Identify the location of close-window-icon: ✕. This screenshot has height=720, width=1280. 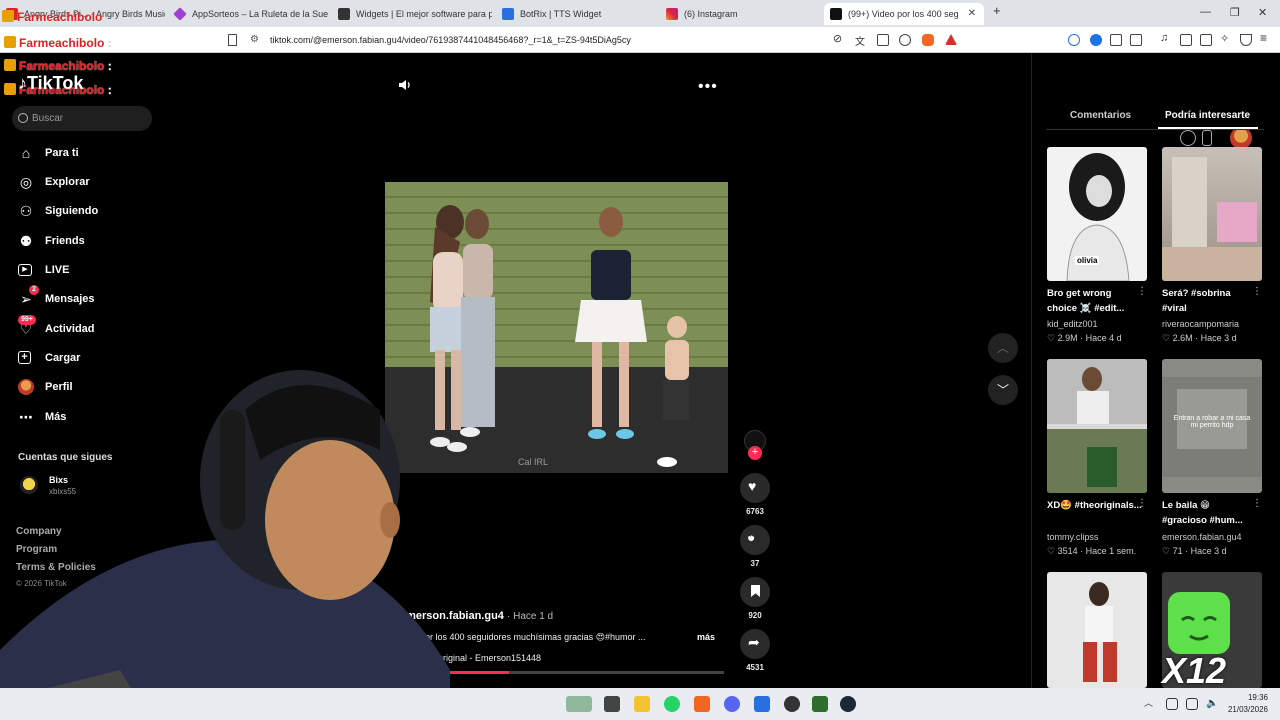
(1262, 12).